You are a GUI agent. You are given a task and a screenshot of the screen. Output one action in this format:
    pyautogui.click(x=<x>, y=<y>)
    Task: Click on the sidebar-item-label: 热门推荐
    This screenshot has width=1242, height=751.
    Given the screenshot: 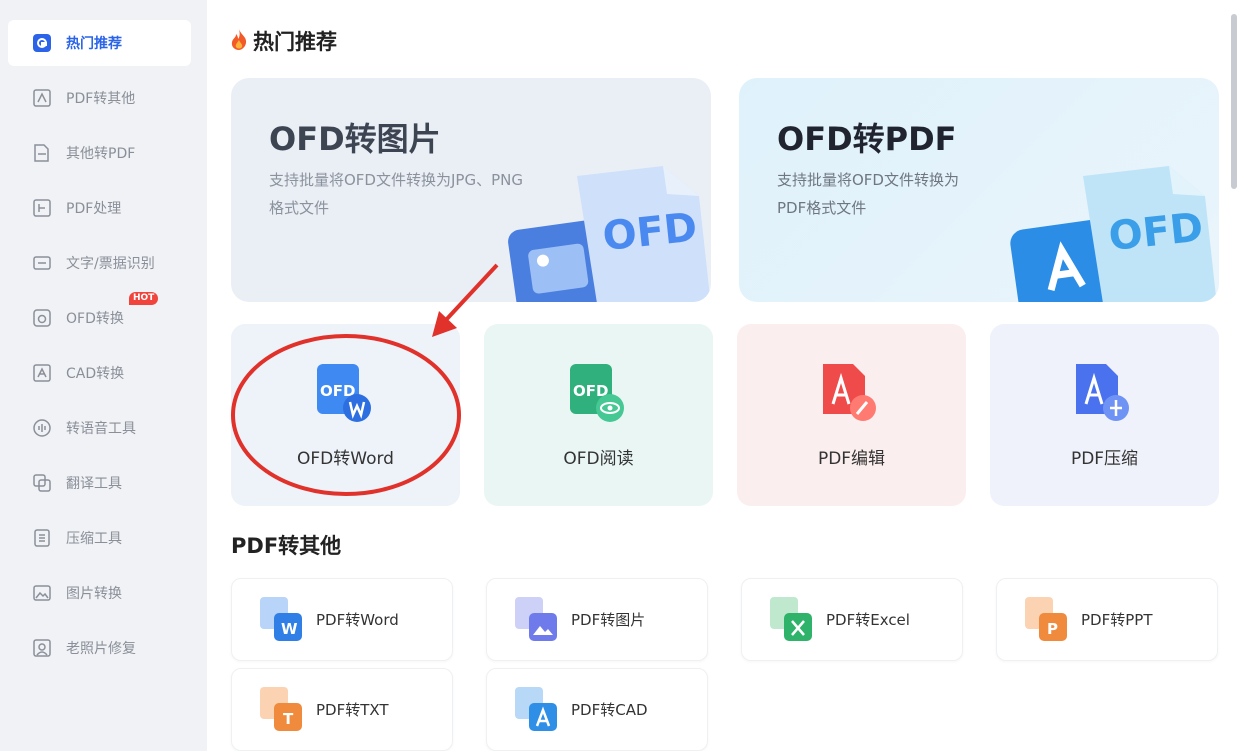 What is the action you would take?
    pyautogui.click(x=94, y=44)
    